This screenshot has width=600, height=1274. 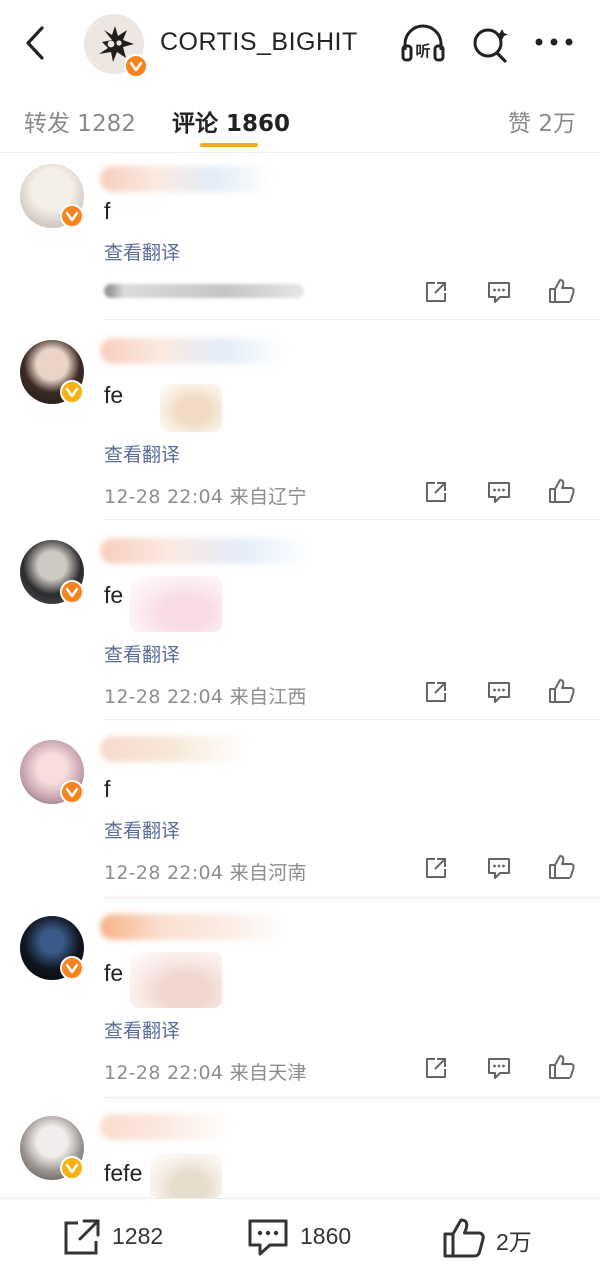 I want to click on active-tab-indicator, so click(x=229, y=145).